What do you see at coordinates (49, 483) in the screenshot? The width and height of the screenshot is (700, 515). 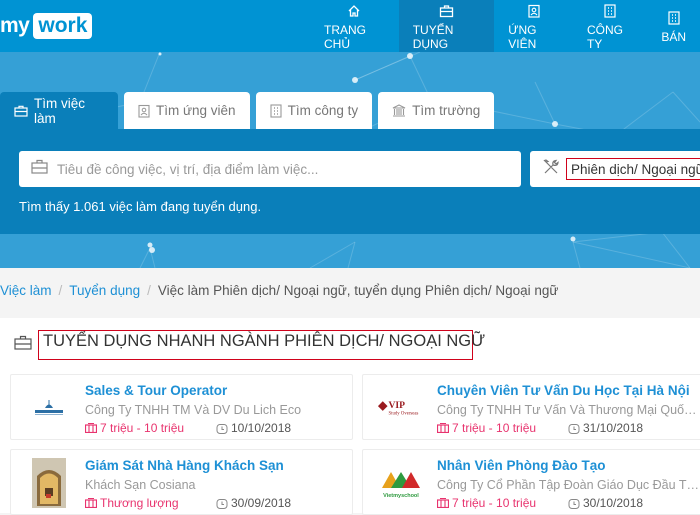 I see `company-logo-hotel-photo` at bounding box center [49, 483].